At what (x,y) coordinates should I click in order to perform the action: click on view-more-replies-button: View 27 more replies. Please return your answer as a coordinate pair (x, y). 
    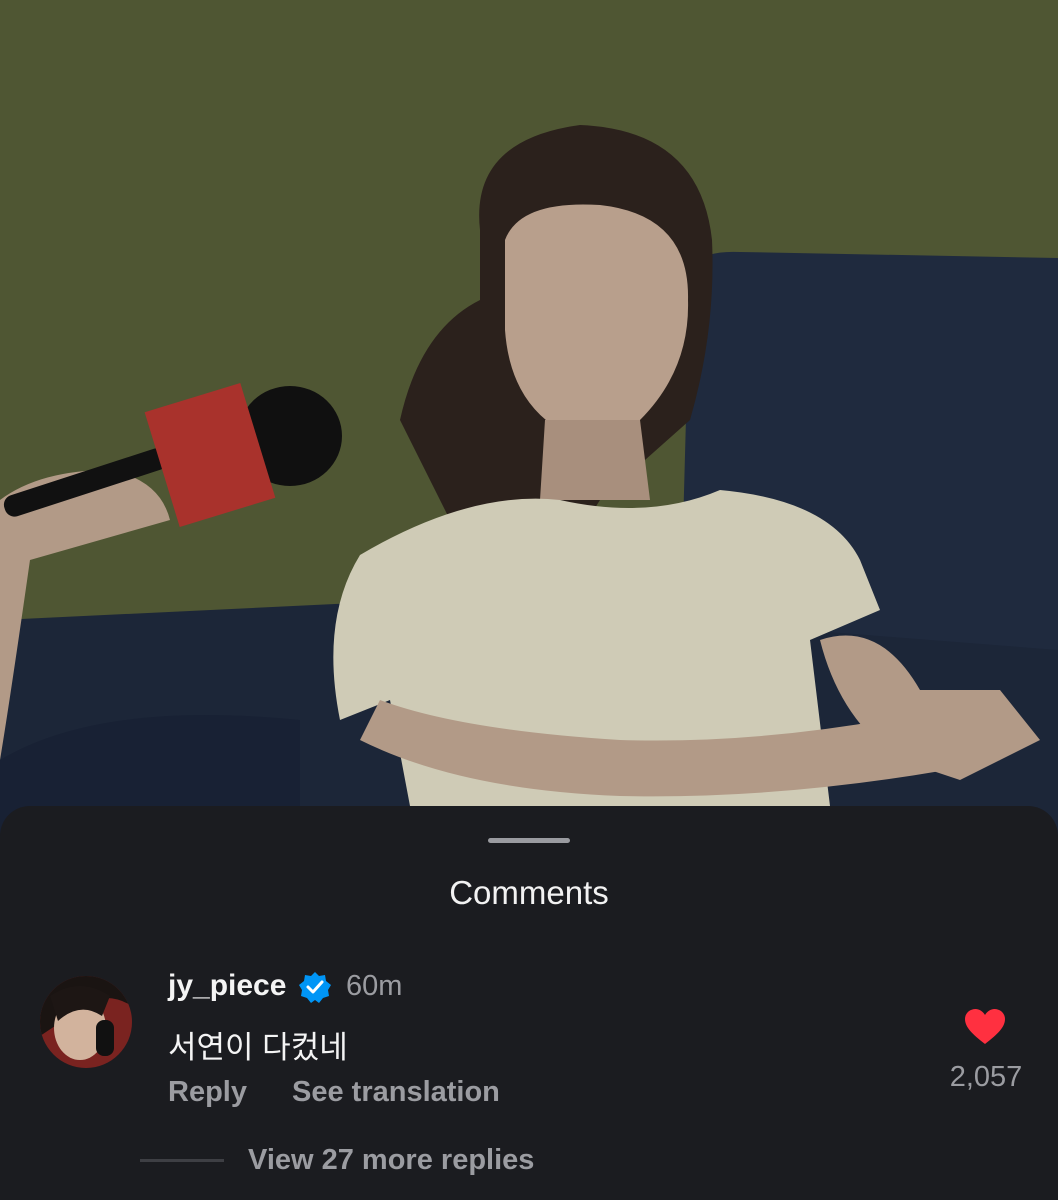
    Looking at the image, I should click on (391, 1160).